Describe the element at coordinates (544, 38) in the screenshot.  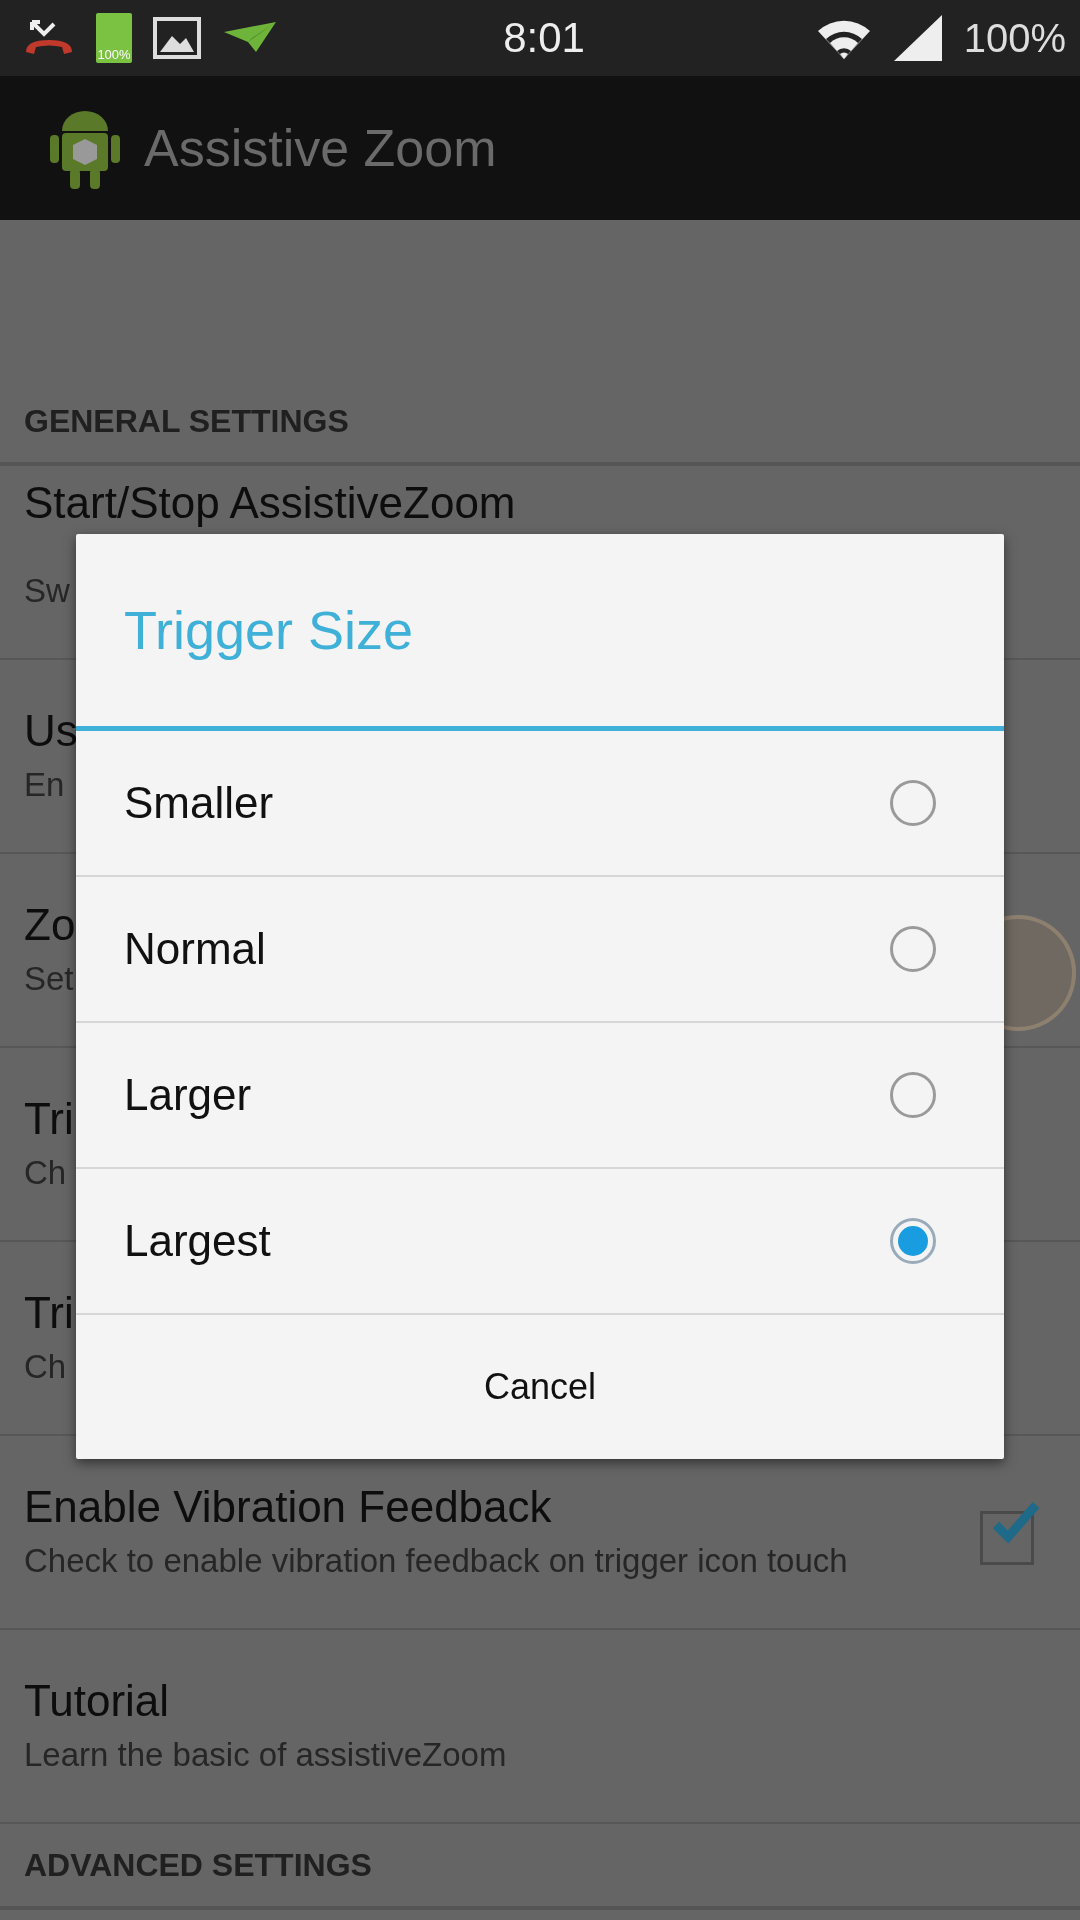
I see `clock: 8:01` at that location.